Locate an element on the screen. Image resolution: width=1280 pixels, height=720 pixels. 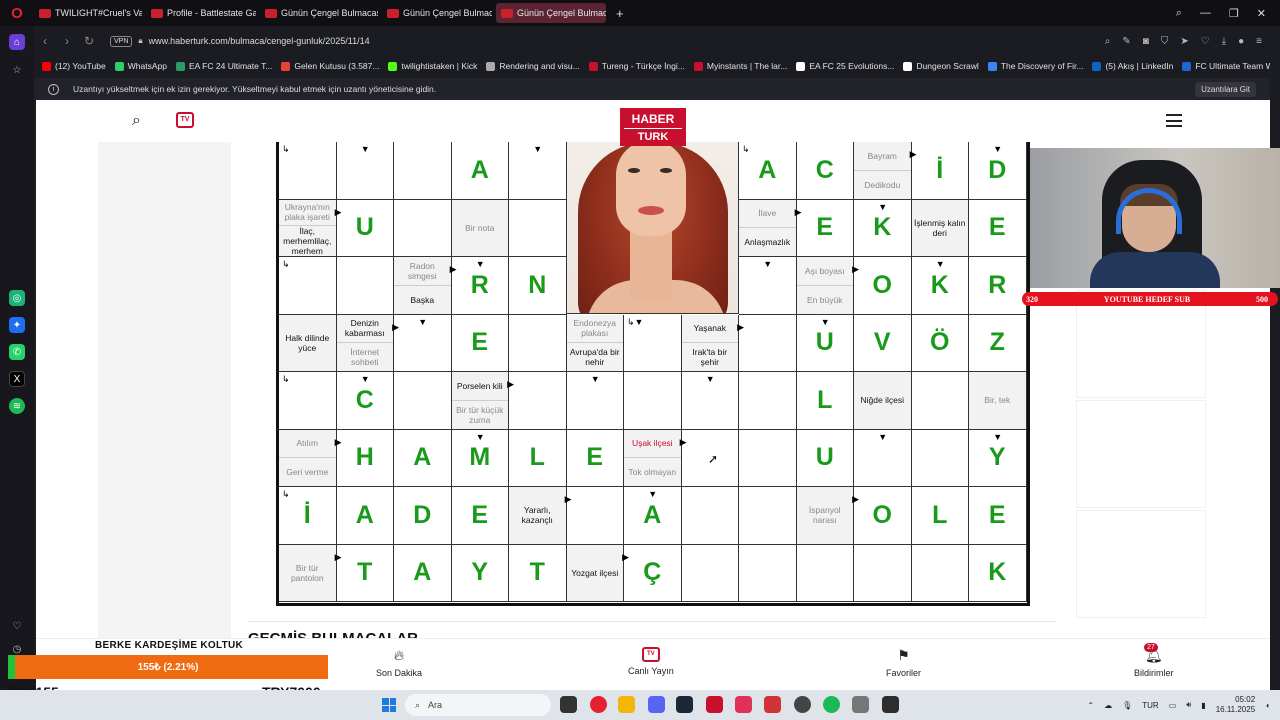
crossword-letter-cell: Y ▼ is located at coordinates (998, 458).